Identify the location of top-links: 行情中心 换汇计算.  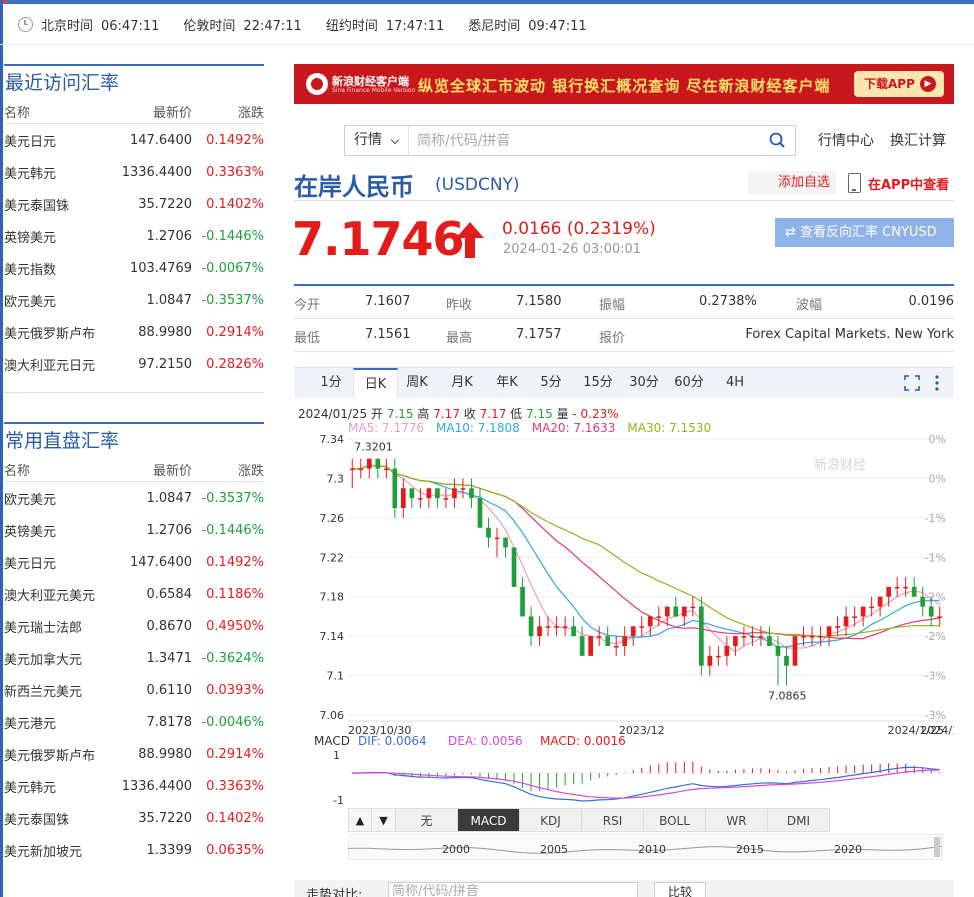
(882, 140).